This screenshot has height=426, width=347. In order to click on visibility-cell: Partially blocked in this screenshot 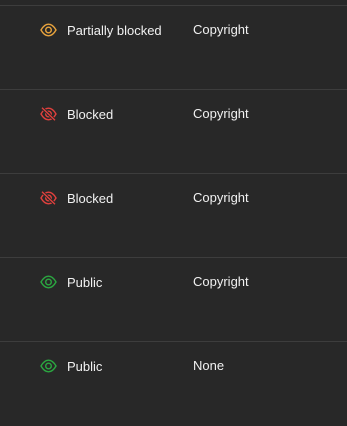, I will do `click(101, 30)`.